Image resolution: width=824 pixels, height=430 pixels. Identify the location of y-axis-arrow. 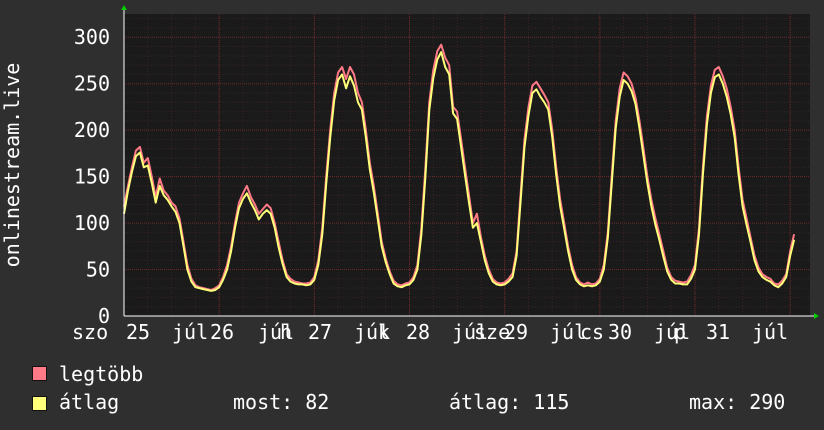
(124, 7).